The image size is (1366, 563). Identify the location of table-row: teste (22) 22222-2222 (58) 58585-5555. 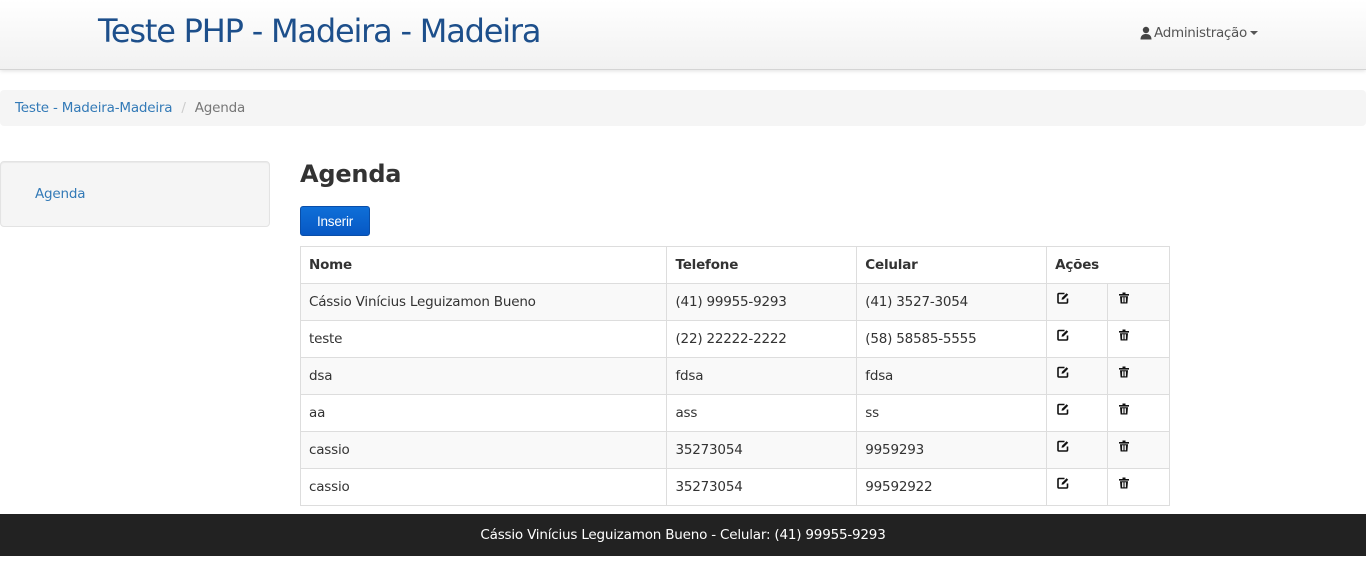
(734, 339).